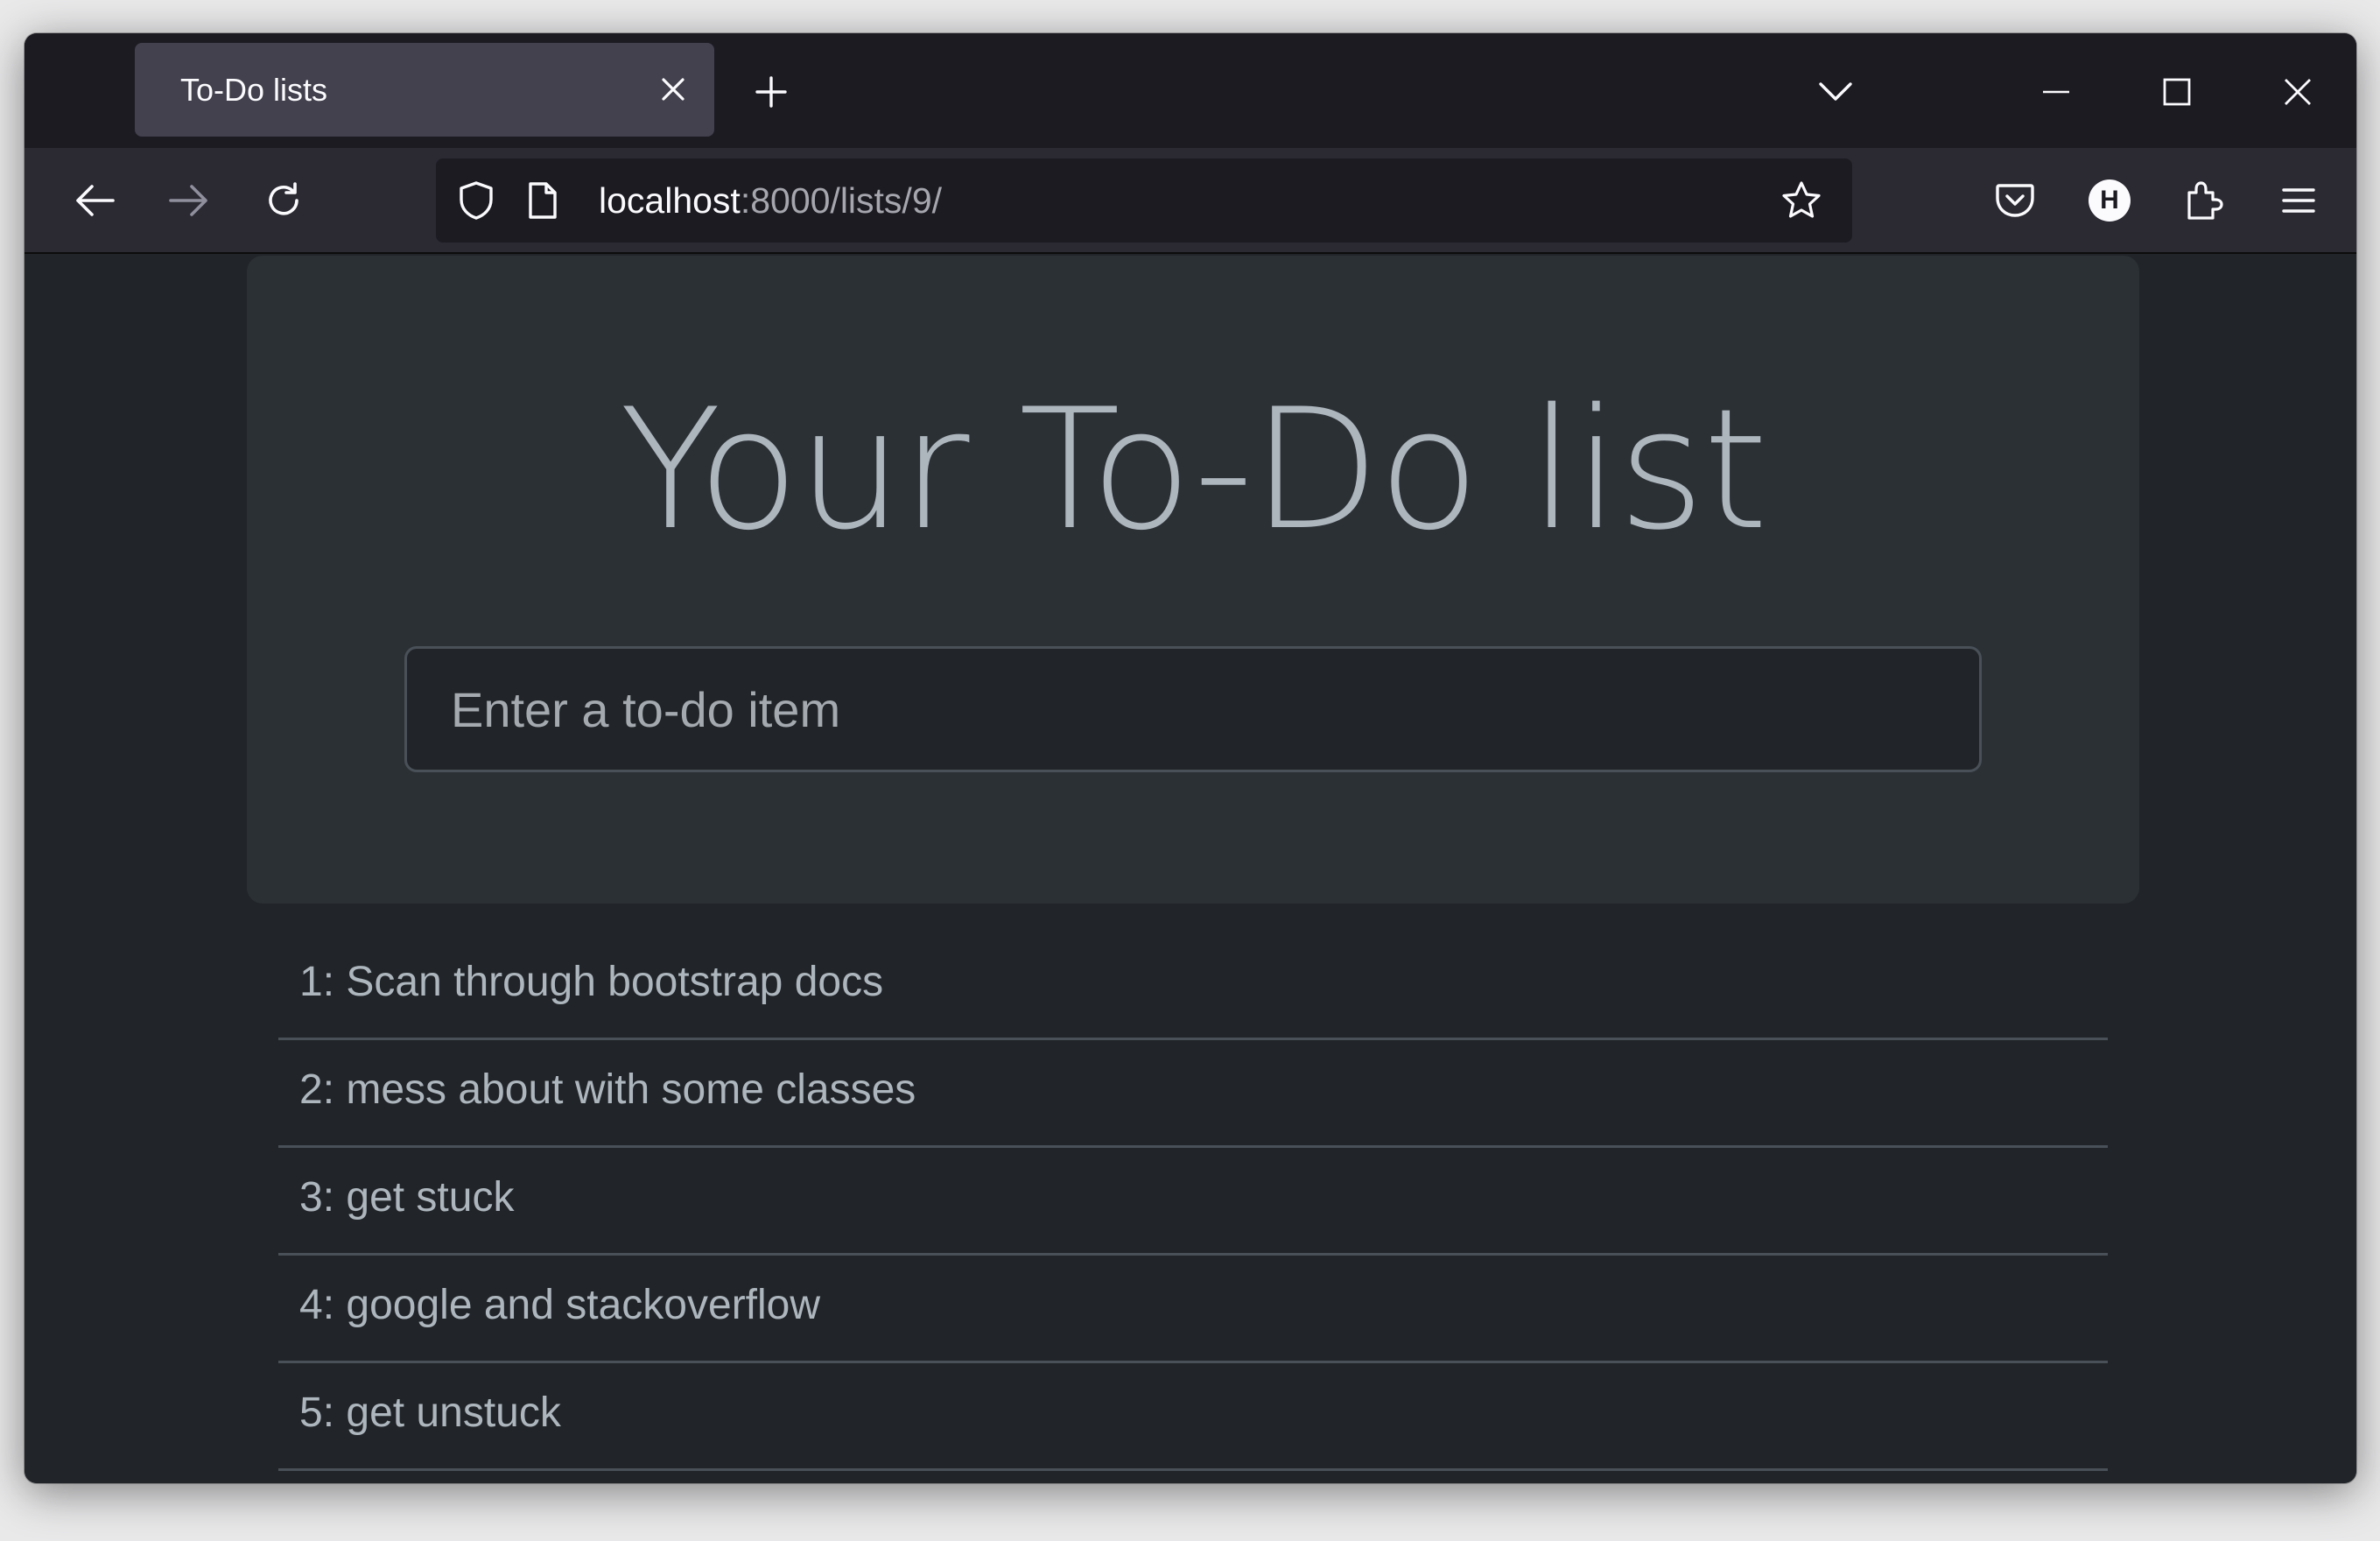  I want to click on new-tab-button, so click(771, 92).